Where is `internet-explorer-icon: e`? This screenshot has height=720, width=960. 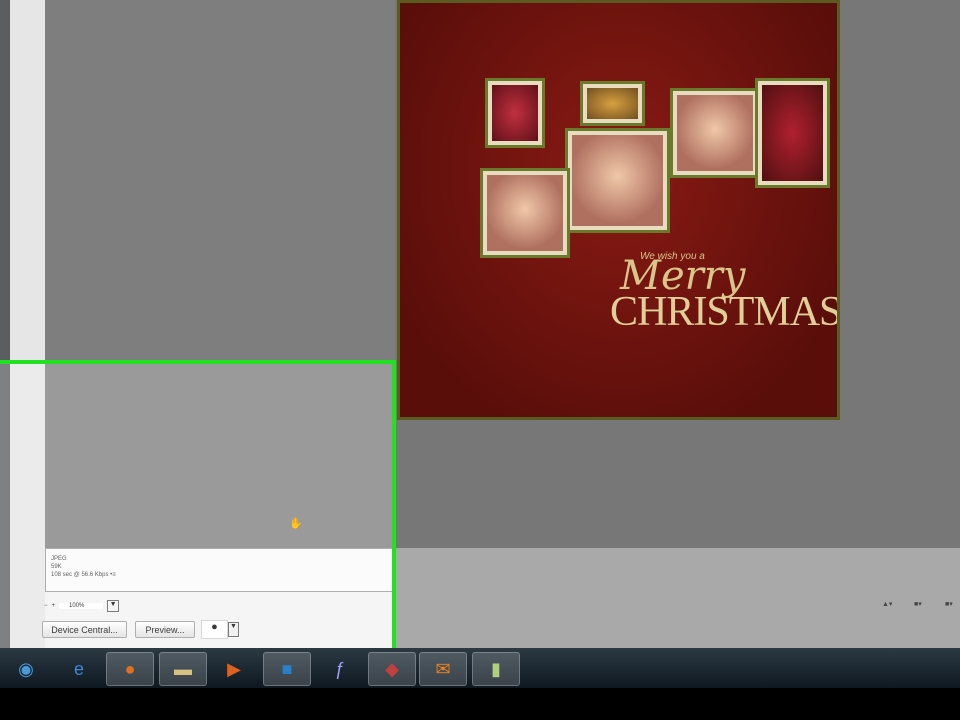 internet-explorer-icon: e is located at coordinates (79, 669).